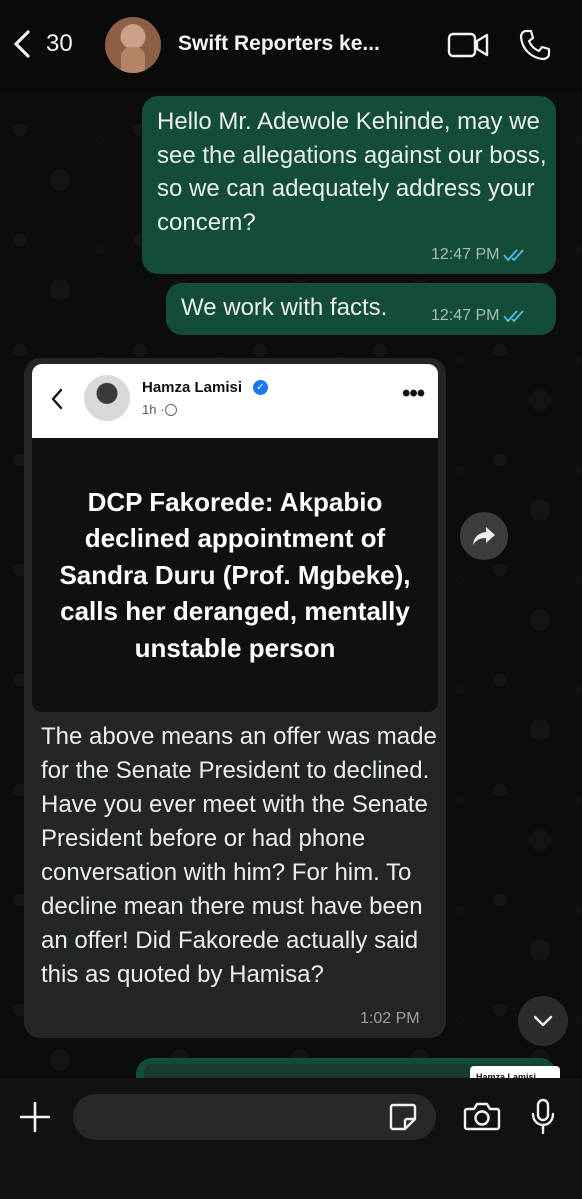  I want to click on fb-author-name: Hamza Lamisi, so click(192, 387).